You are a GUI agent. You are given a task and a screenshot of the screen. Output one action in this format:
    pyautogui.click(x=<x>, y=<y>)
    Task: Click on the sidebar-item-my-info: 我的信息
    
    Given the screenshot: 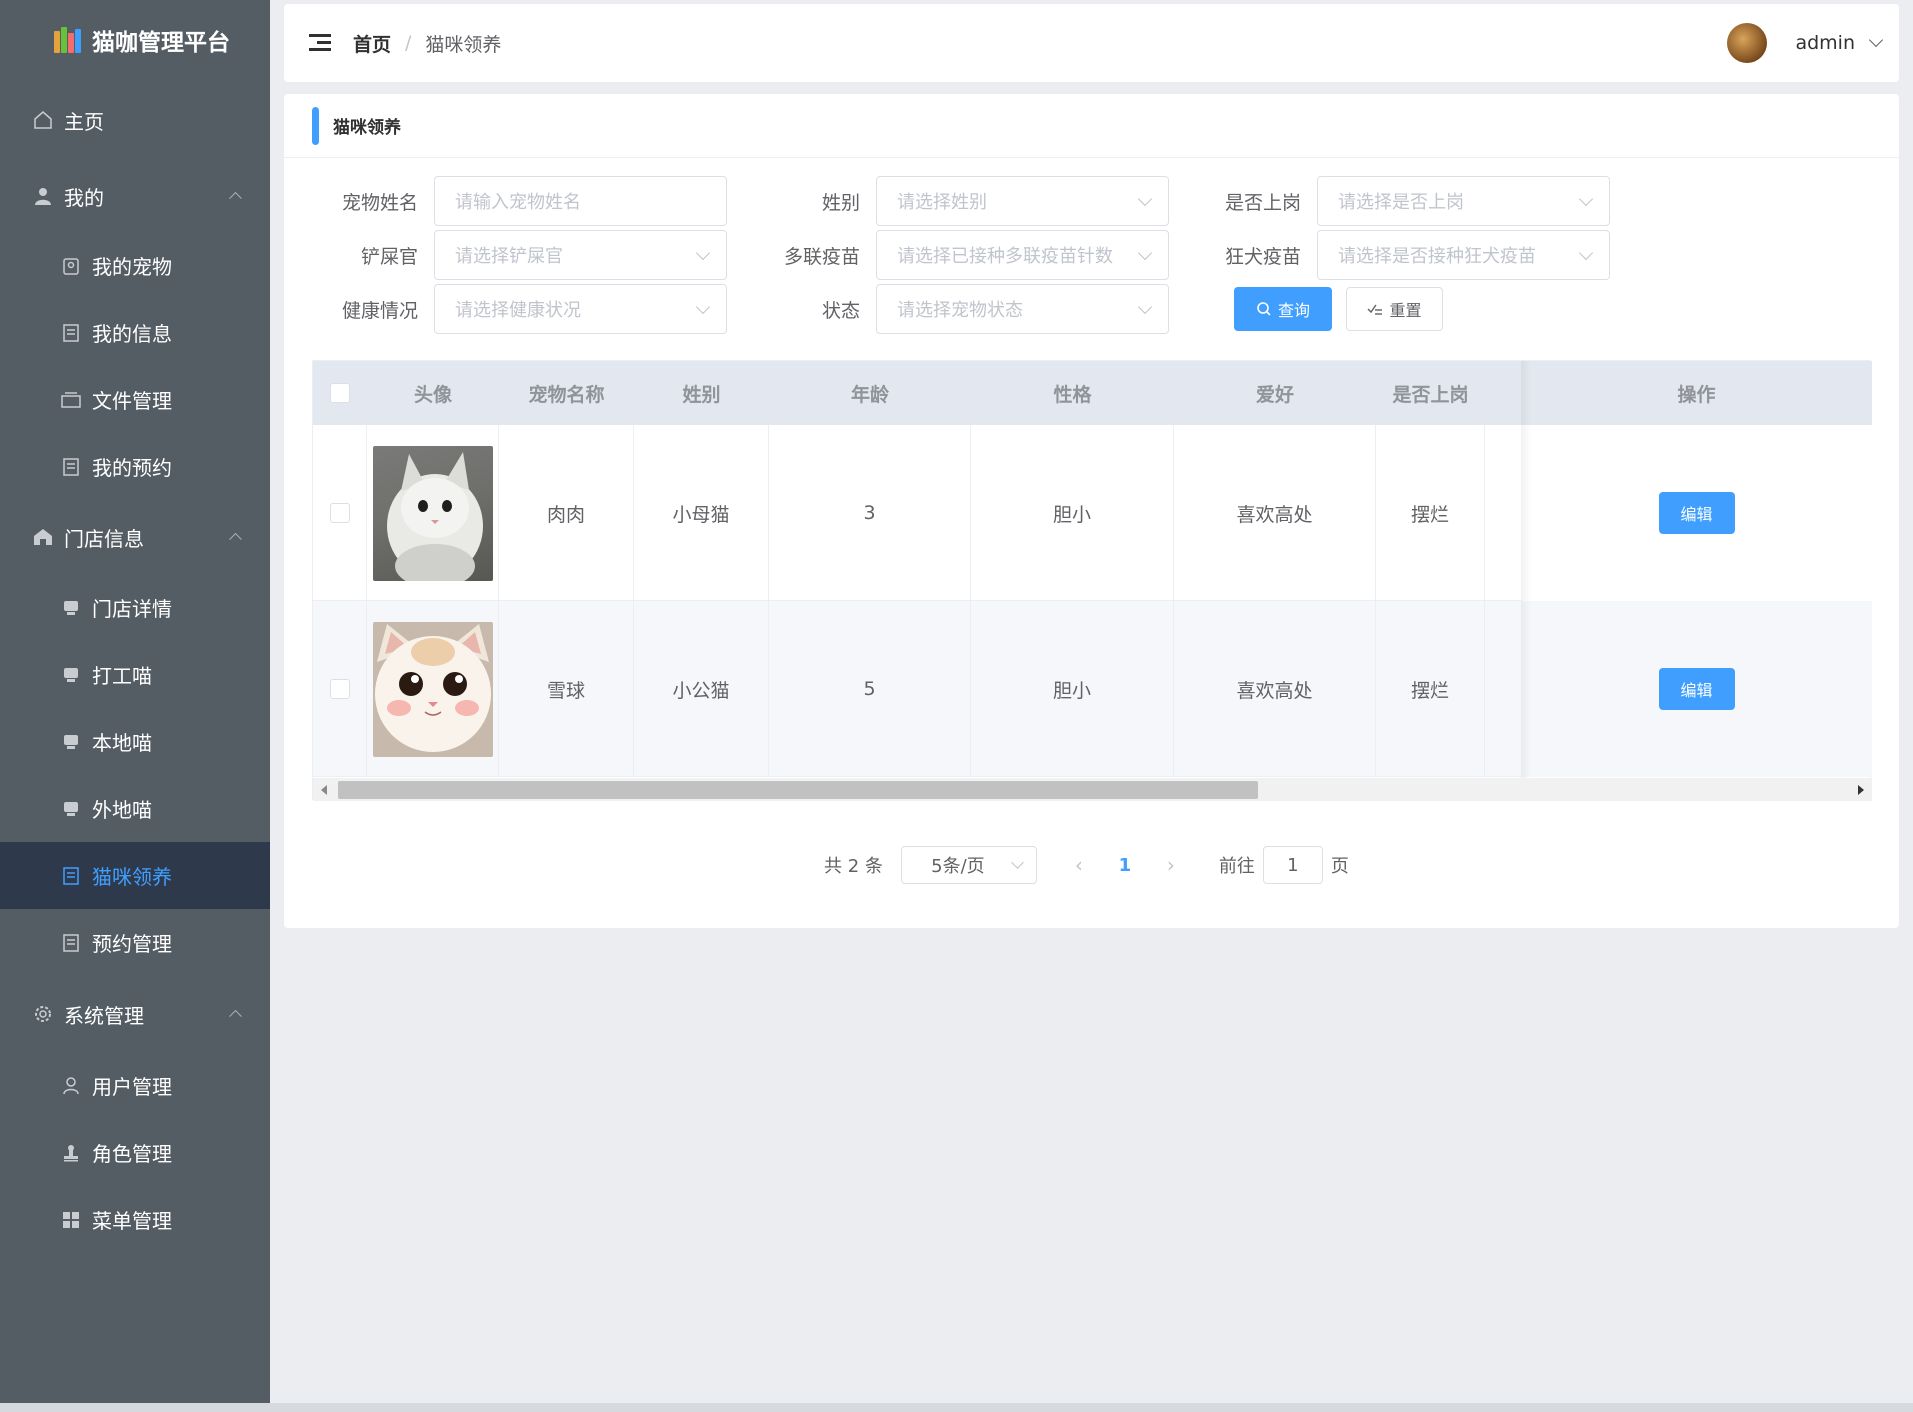 What is the action you would take?
    pyautogui.click(x=135, y=332)
    